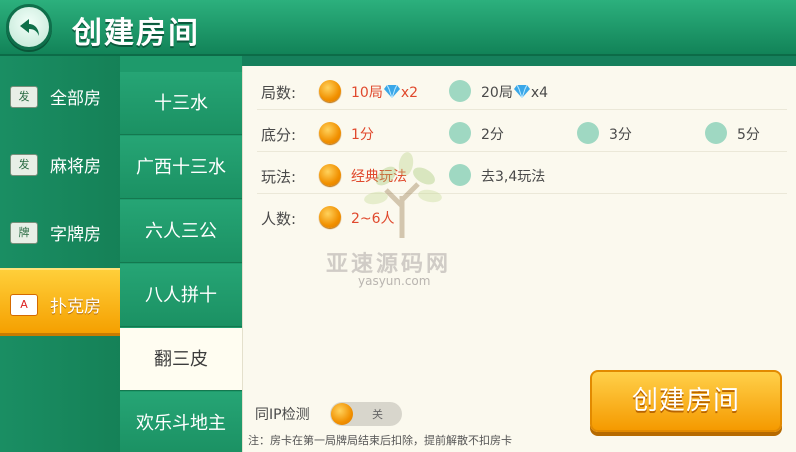 The image size is (796, 452). I want to click on room-card-note: 注：房卡在第一局牌局结束后扣除，提前解散不扣房卡, so click(380, 440).